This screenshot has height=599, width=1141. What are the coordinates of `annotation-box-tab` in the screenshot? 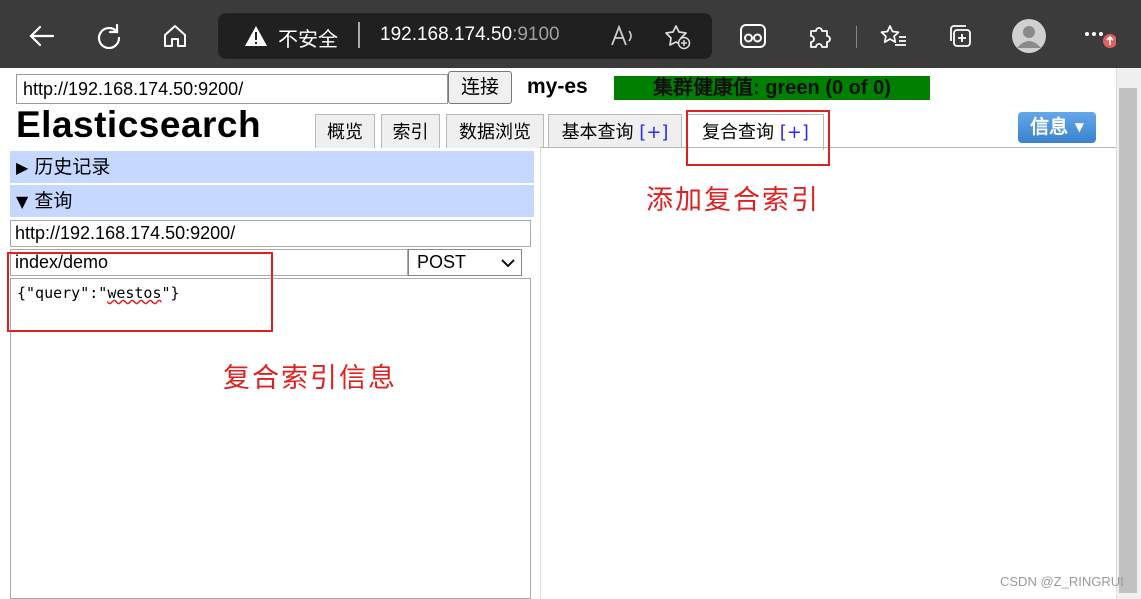 It's located at (758, 138).